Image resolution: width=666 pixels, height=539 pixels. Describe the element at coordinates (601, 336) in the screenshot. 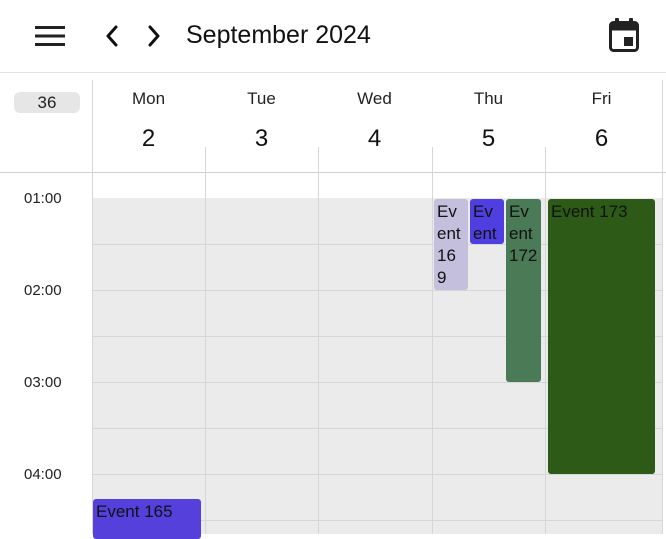

I see `event-173: Event 173` at that location.